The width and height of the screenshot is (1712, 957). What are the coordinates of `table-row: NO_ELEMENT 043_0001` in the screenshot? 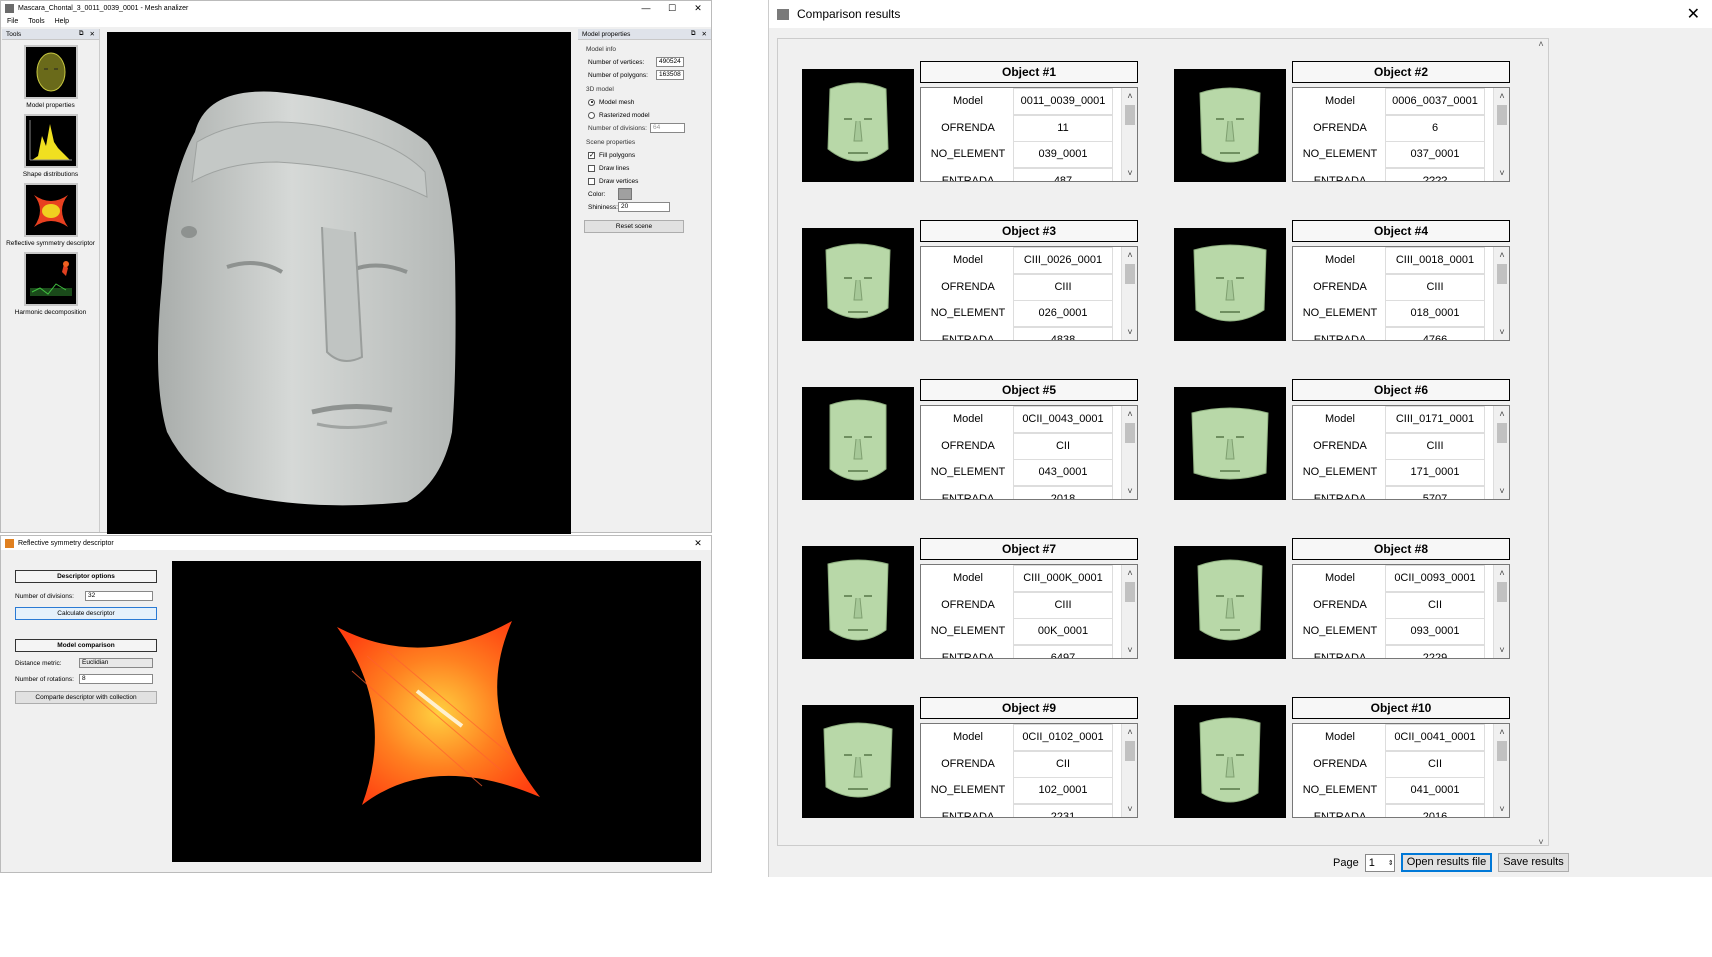 It's located at (1019, 472).